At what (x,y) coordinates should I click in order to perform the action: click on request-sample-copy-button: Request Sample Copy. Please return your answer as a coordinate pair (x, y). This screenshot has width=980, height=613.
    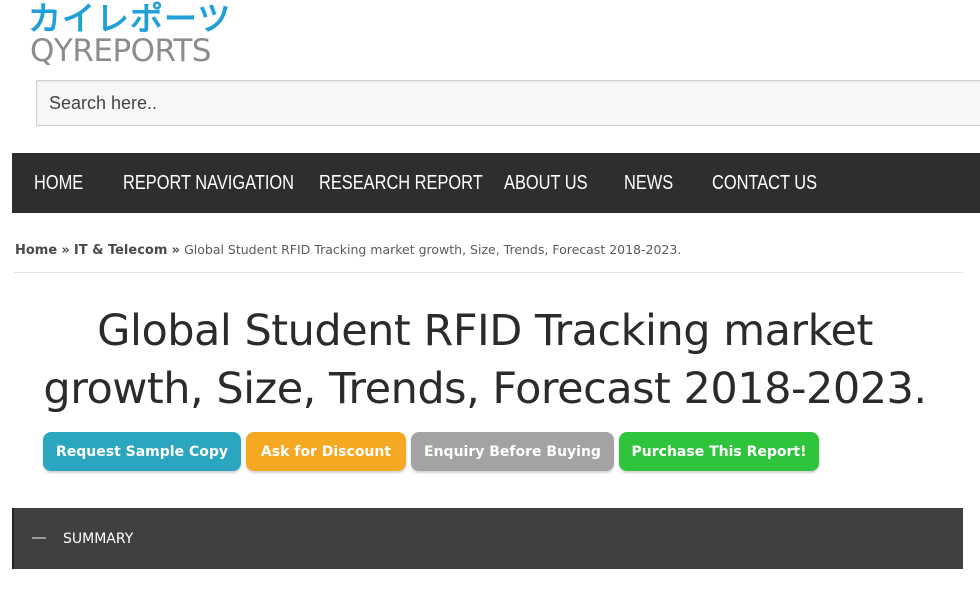
    Looking at the image, I should click on (142, 451).